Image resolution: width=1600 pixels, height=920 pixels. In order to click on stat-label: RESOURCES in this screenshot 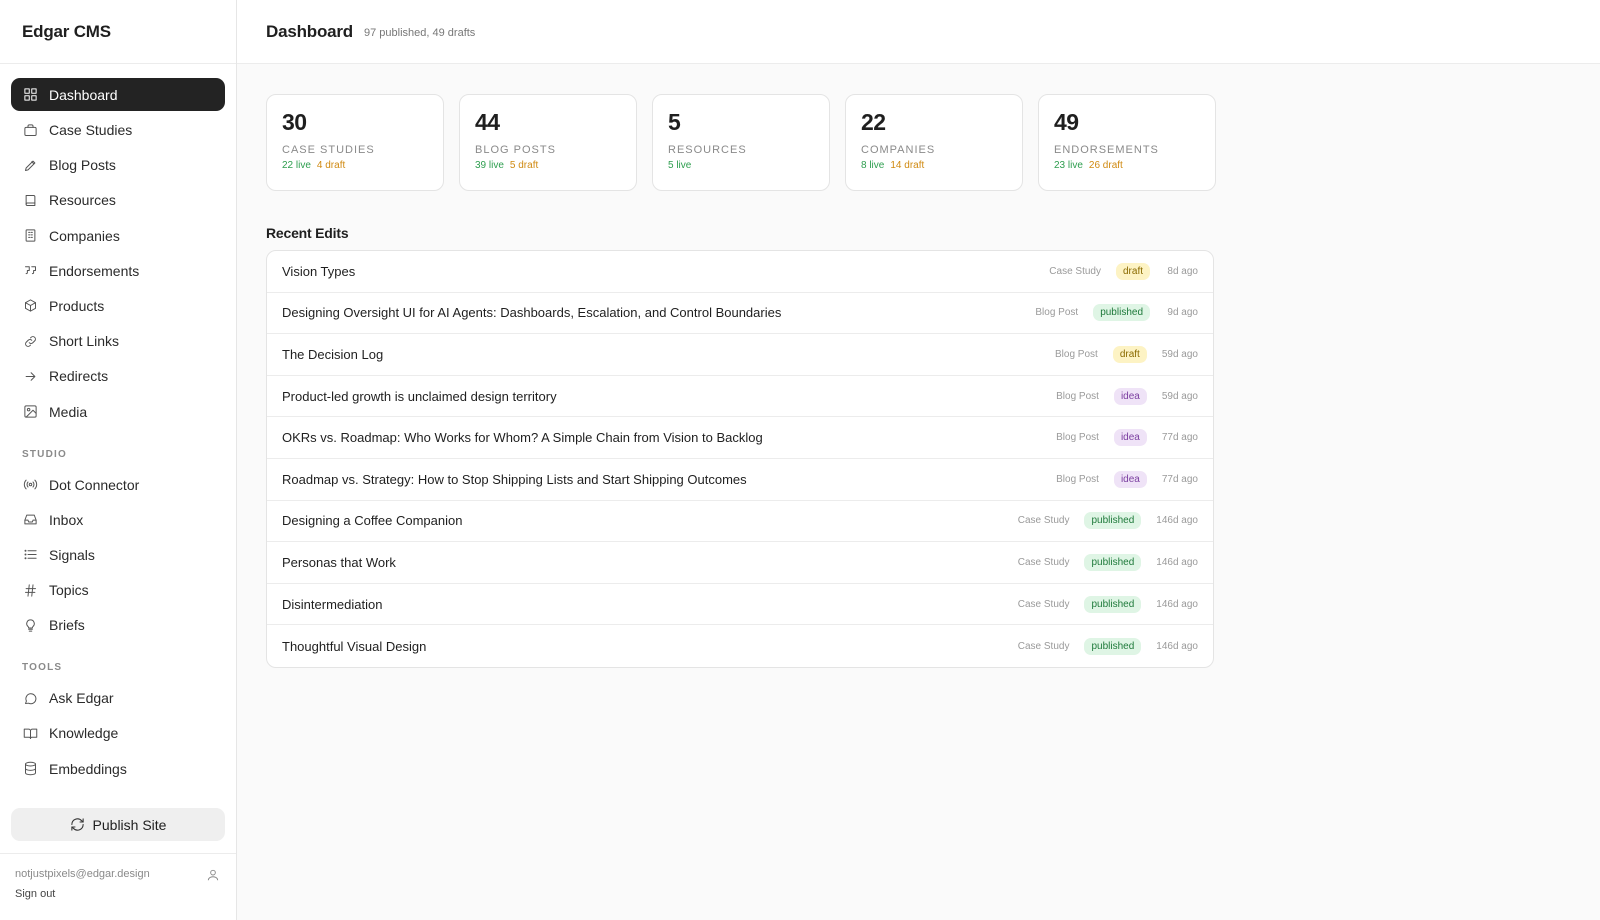, I will do `click(707, 150)`.